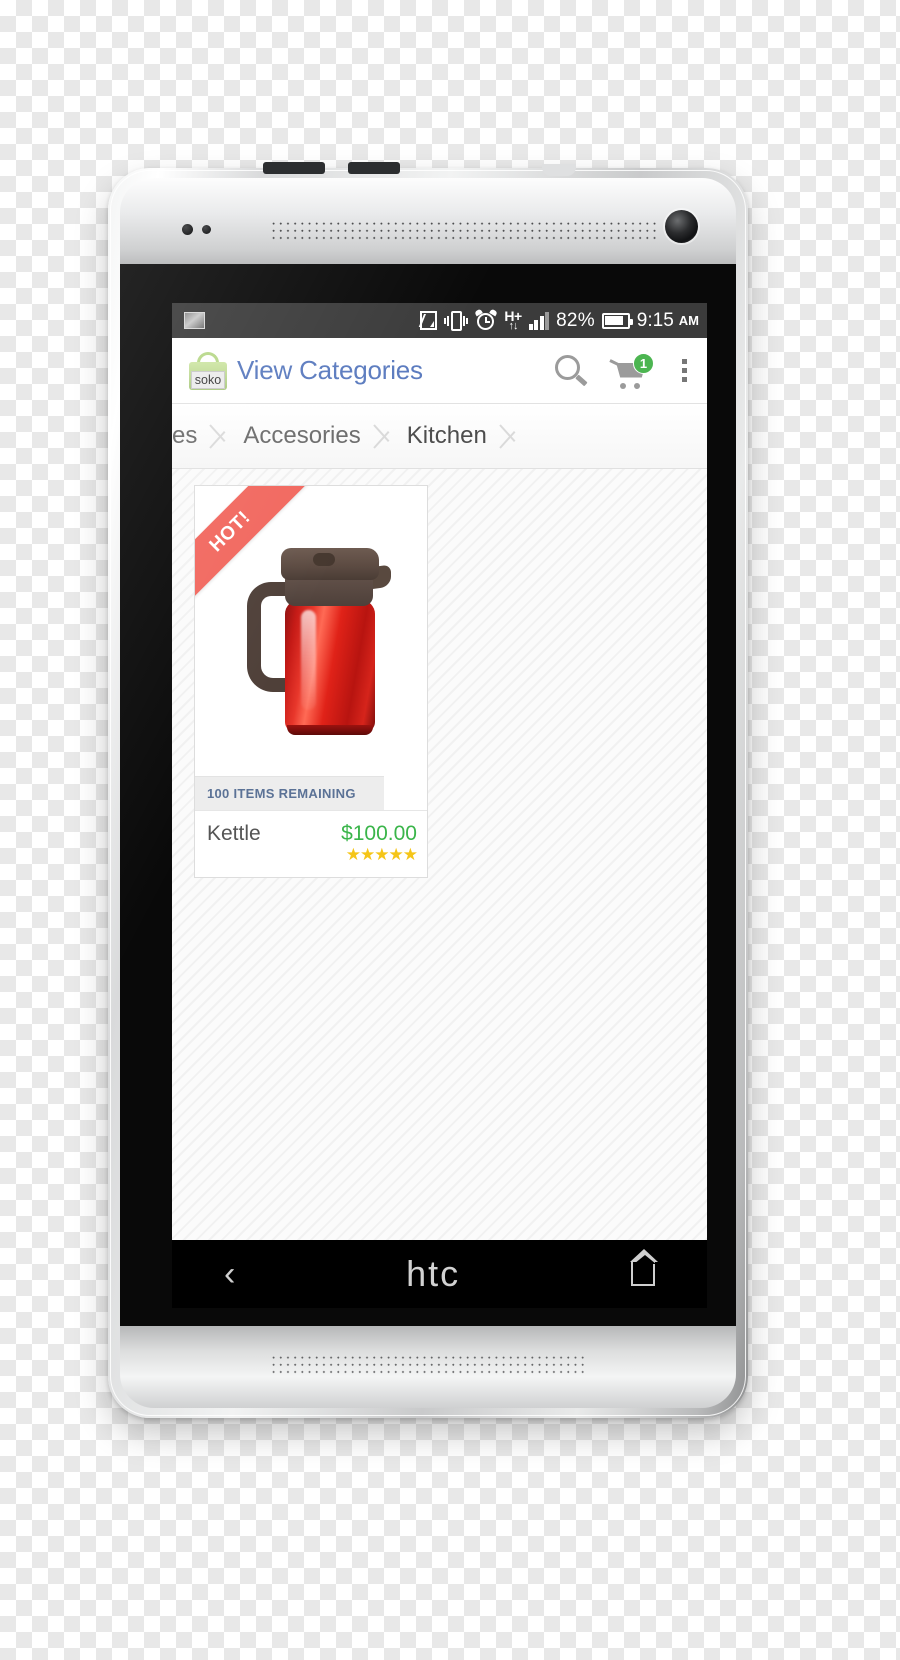 The width and height of the screenshot is (900, 1660). Describe the element at coordinates (688, 320) in the screenshot. I see `clock-ampm-label: AM` at that location.